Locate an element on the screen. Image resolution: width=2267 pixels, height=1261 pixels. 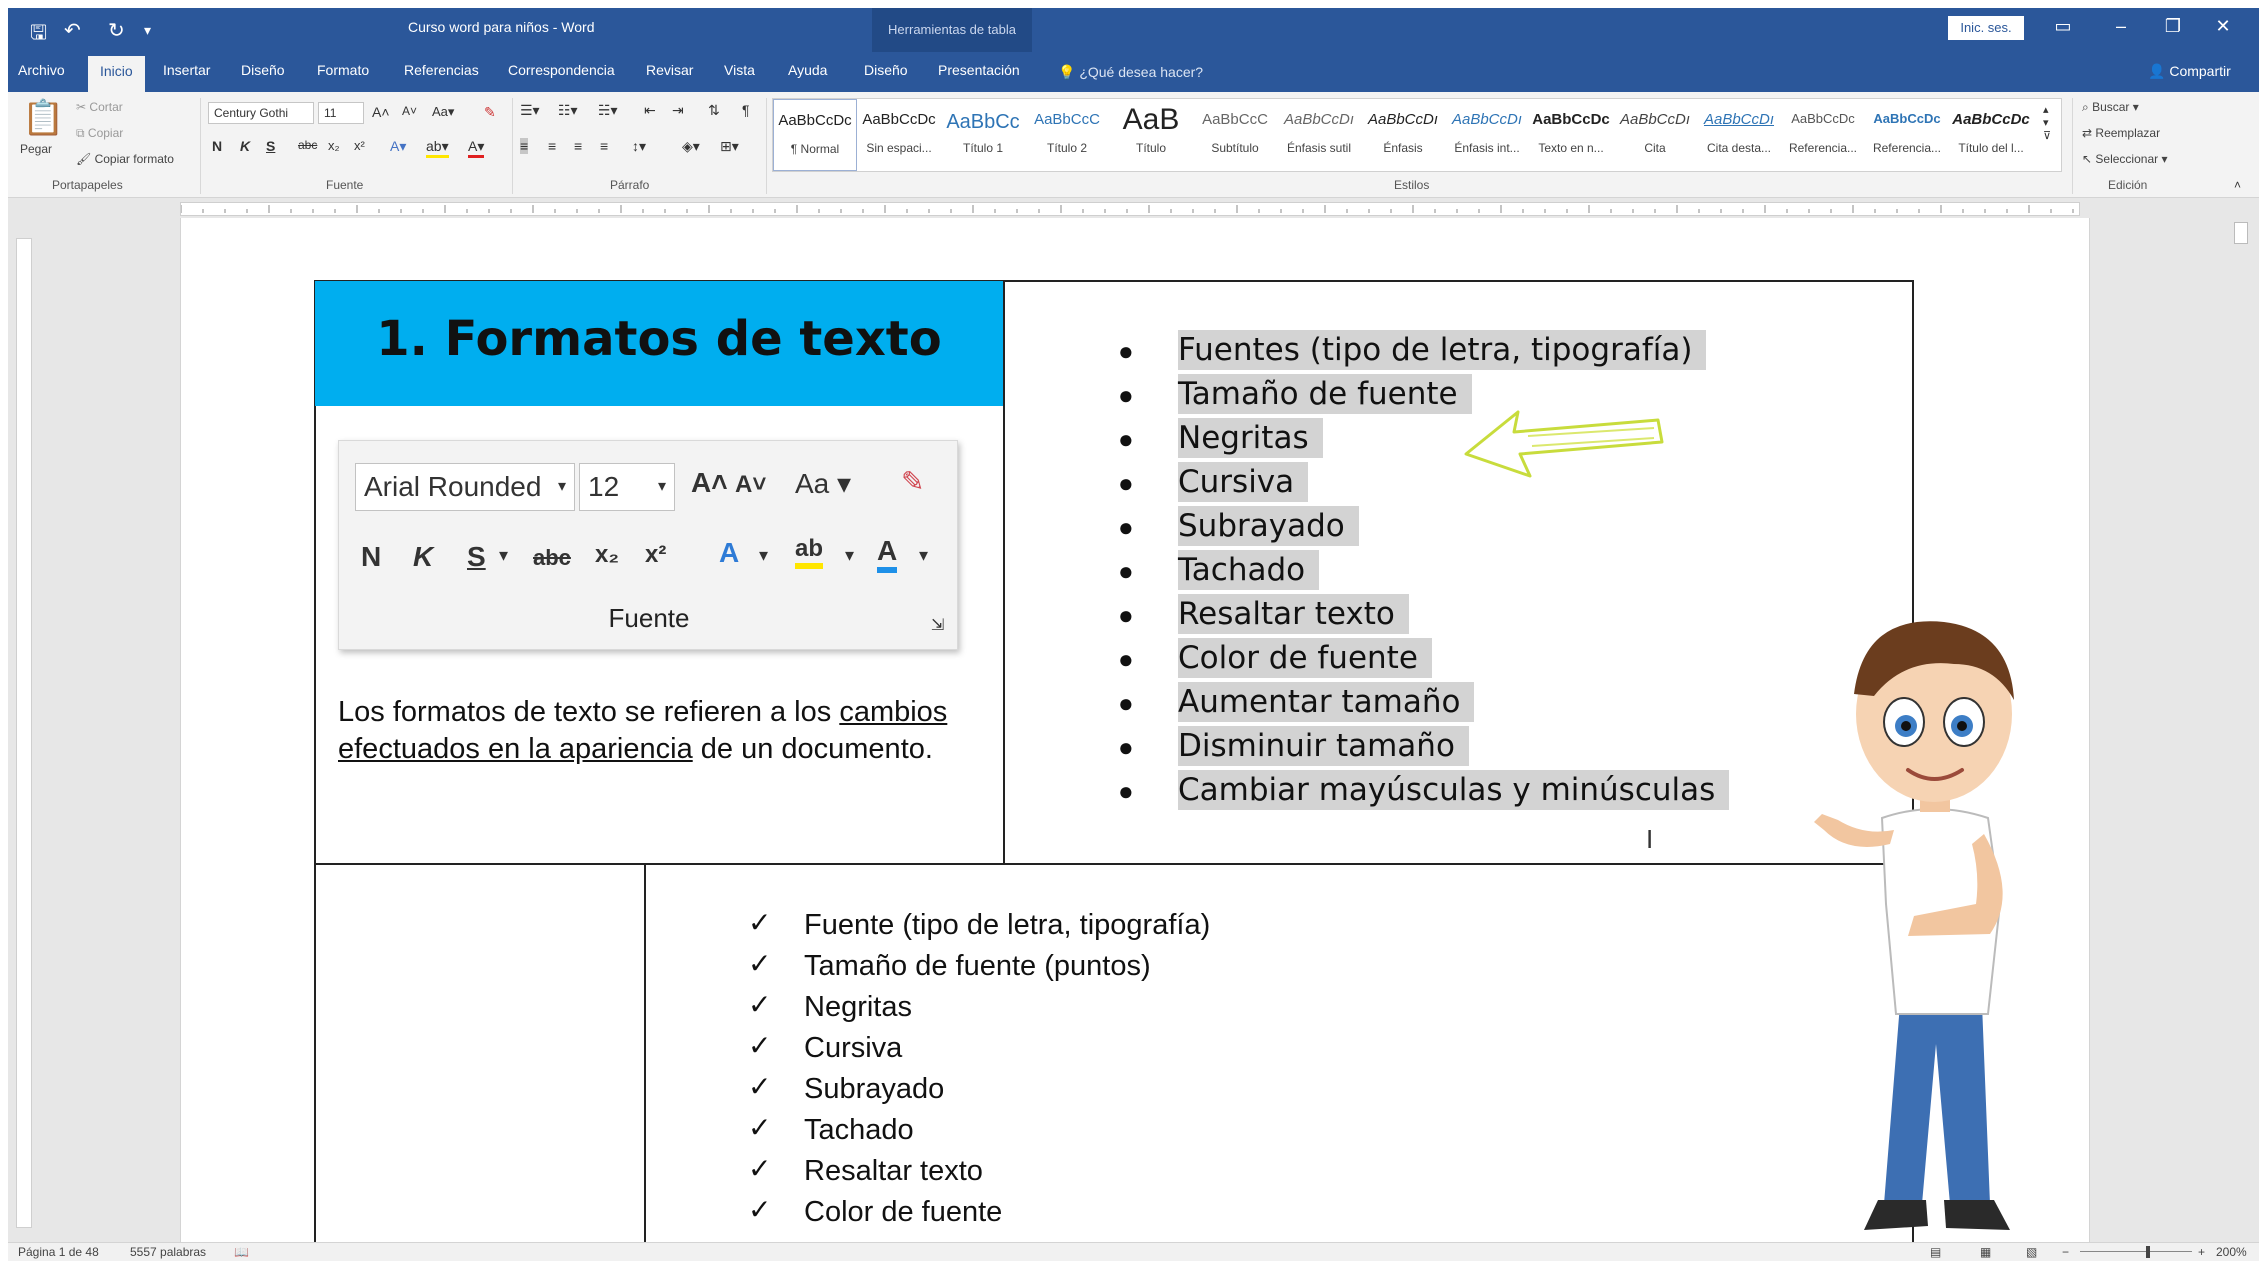
minimize-icon: – is located at coordinates (2121, 26).